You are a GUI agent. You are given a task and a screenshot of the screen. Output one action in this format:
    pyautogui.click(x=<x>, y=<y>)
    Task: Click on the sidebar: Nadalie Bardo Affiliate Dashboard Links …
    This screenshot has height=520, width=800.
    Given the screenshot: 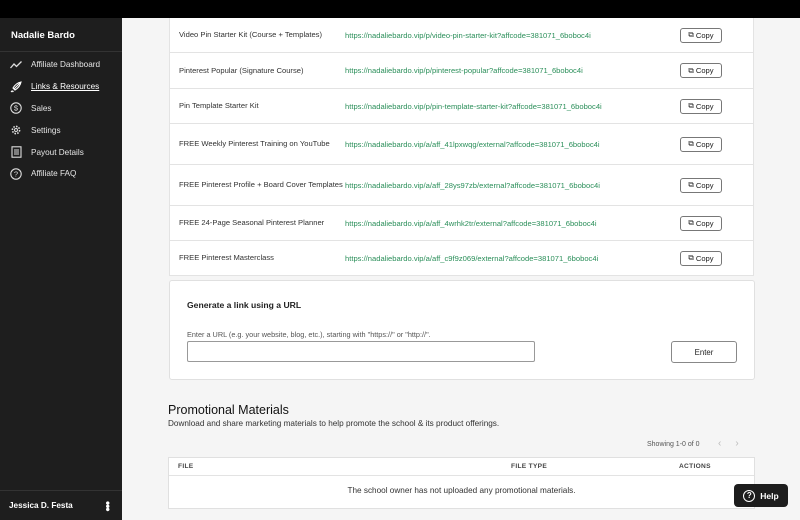 What is the action you would take?
    pyautogui.click(x=61, y=269)
    